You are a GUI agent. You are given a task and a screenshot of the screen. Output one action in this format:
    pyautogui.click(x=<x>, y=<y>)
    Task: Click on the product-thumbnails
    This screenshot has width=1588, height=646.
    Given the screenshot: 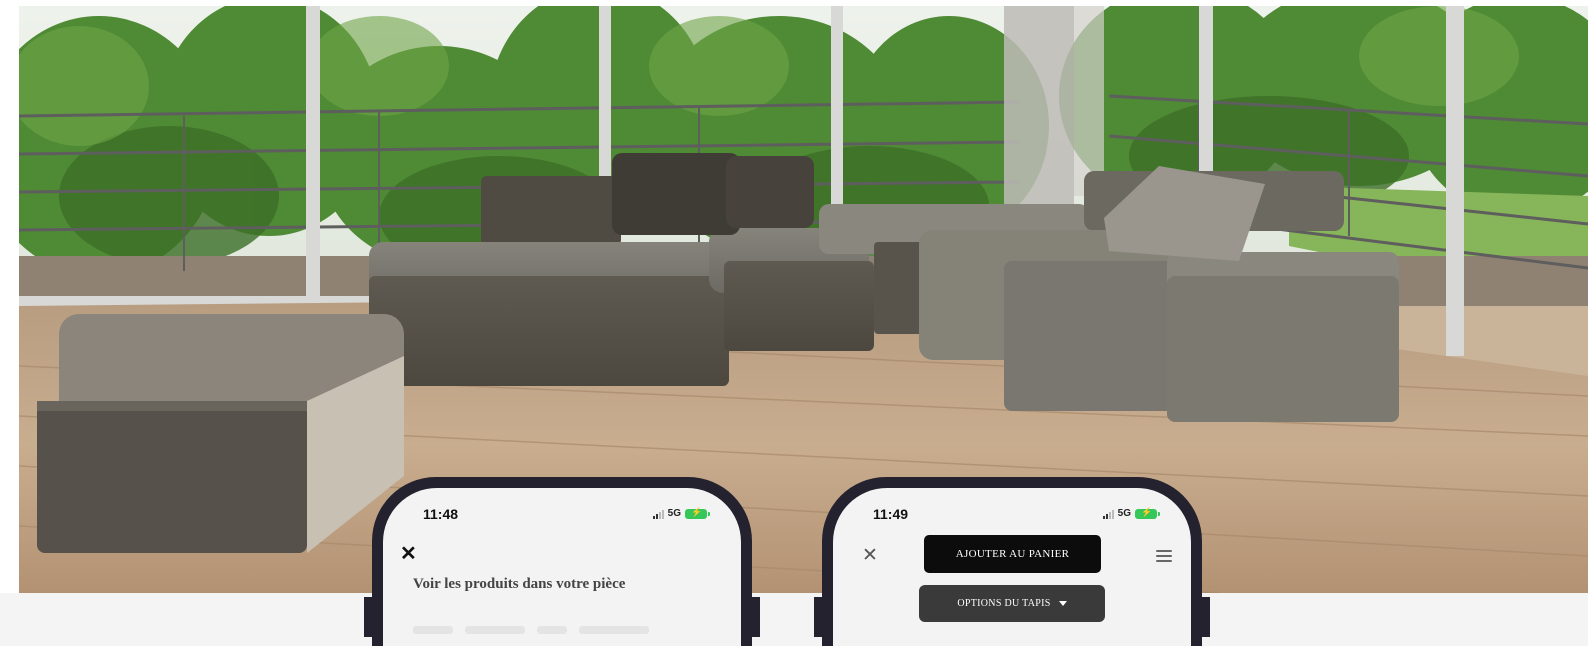 What is the action you would take?
    pyautogui.click(x=562, y=630)
    